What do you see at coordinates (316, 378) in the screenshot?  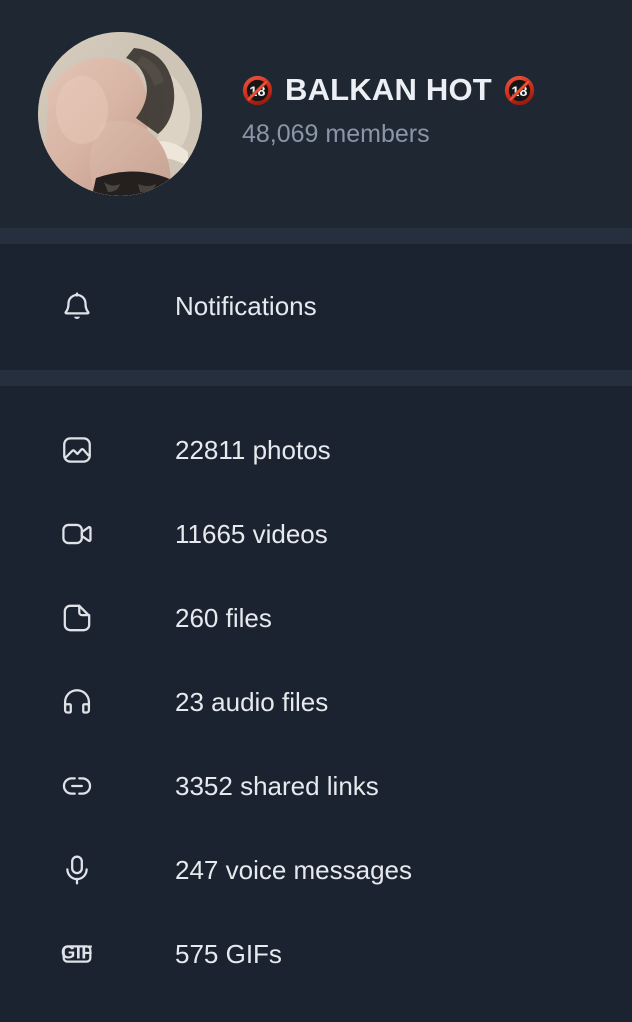 I see `section-divider-middle` at bounding box center [316, 378].